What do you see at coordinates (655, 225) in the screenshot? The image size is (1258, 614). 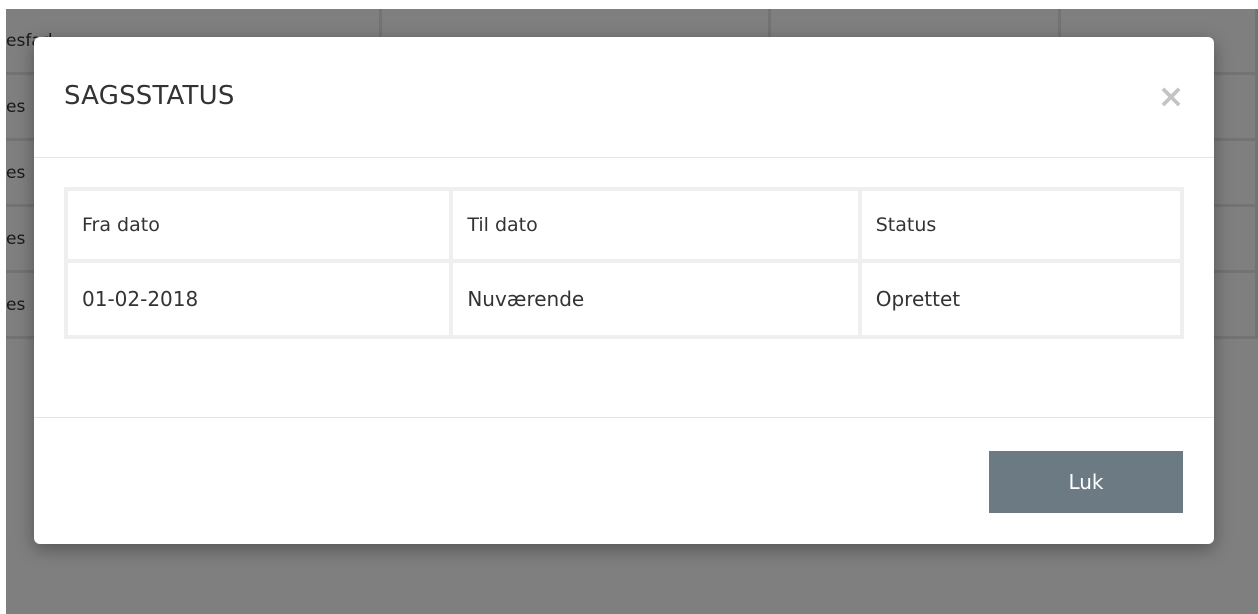 I see `column-header-to-date: Til dato` at bounding box center [655, 225].